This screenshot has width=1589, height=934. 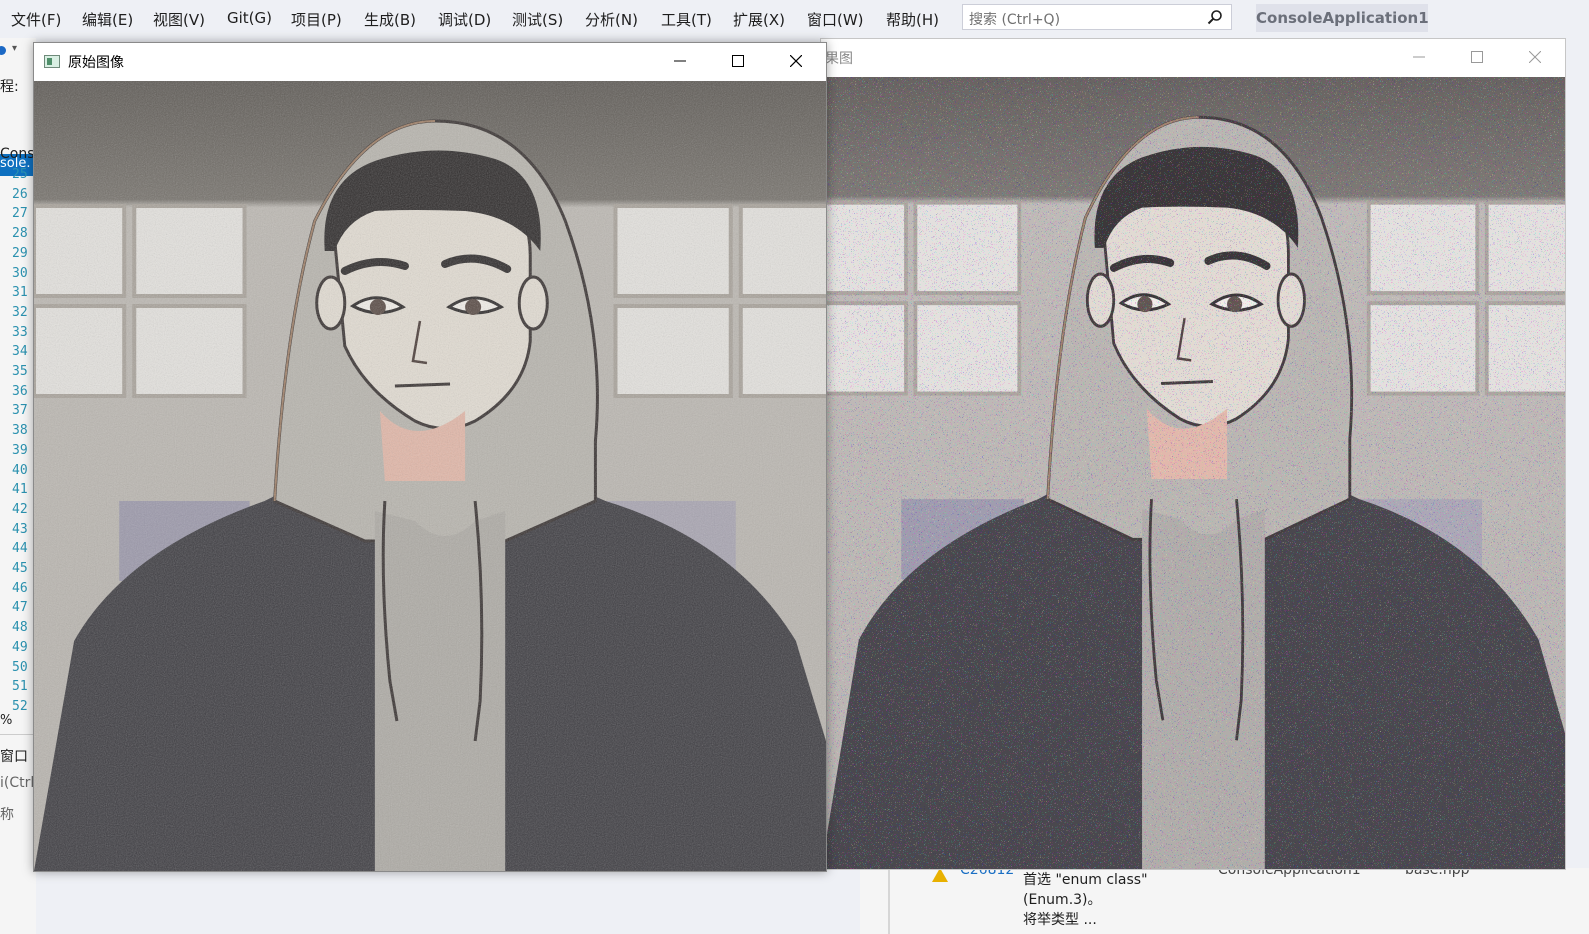 I want to click on line-number: 40, so click(x=20, y=470).